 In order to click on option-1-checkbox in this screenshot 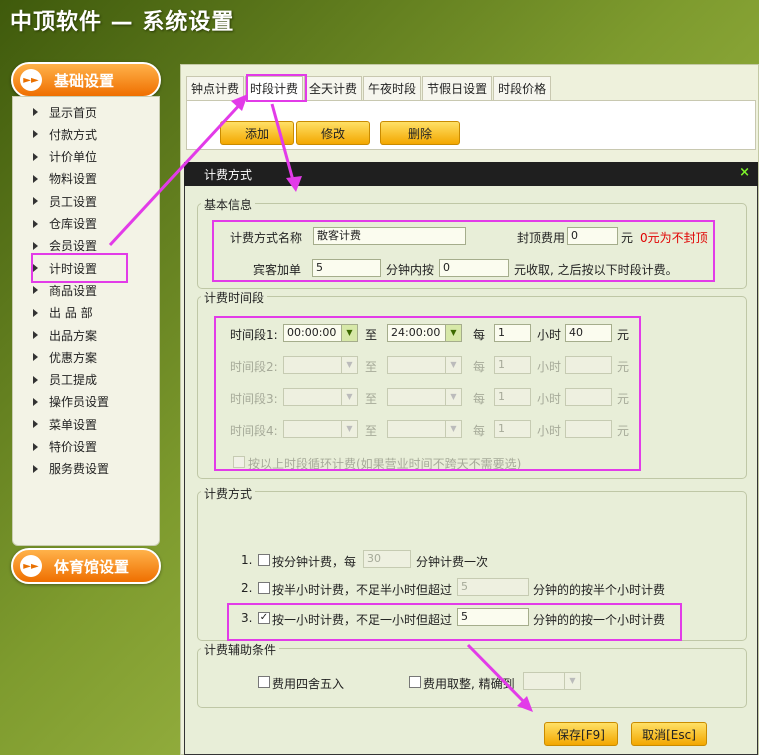, I will do `click(264, 560)`.